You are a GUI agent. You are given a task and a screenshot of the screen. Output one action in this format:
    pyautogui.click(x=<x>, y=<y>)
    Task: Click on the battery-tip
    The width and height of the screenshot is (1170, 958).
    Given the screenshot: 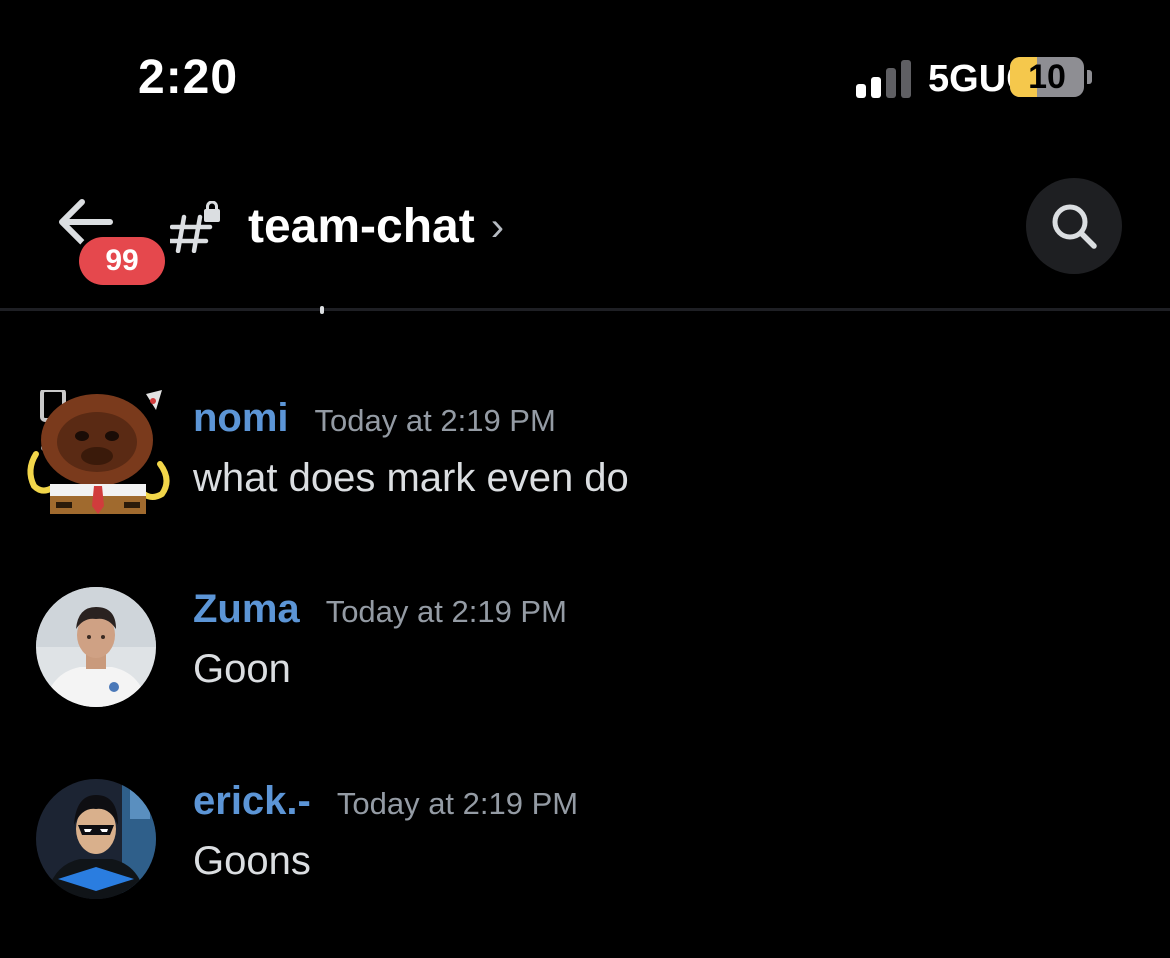 What is the action you would take?
    pyautogui.click(x=1089, y=77)
    